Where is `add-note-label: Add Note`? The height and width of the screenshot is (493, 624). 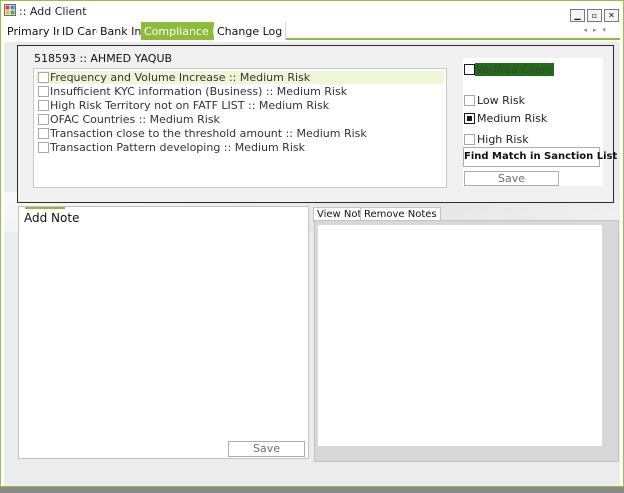
add-note-label: Add Note is located at coordinates (52, 218).